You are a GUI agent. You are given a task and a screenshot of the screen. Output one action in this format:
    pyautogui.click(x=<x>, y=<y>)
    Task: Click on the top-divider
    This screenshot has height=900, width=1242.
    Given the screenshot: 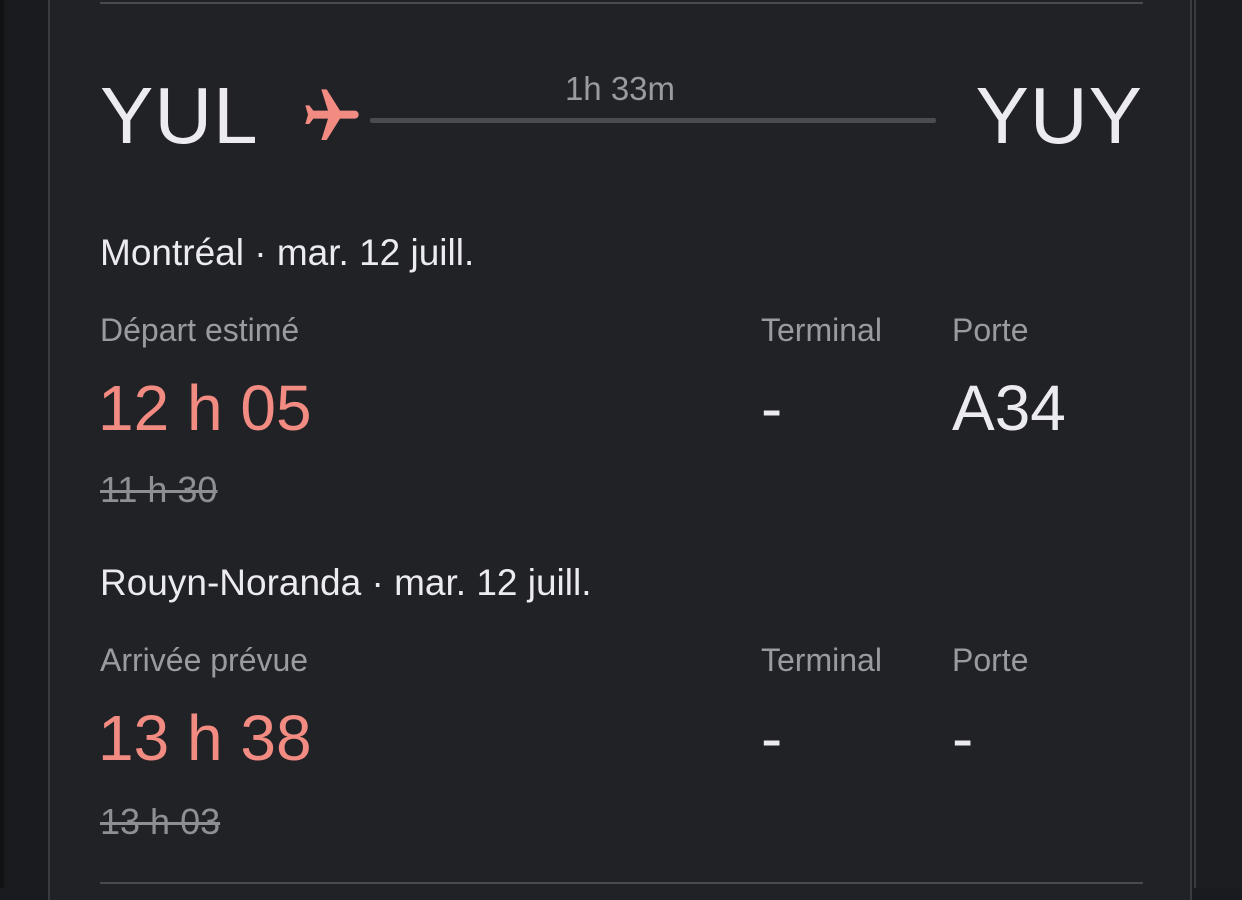 What is the action you would take?
    pyautogui.click(x=621, y=3)
    